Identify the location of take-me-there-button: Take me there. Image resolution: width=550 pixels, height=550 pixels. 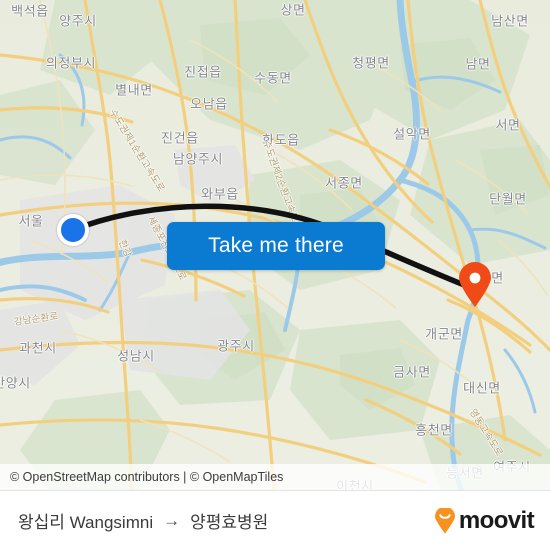
(276, 246).